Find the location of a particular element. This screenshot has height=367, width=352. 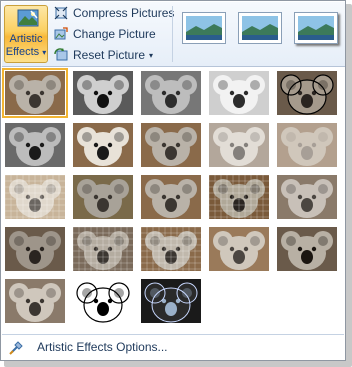

compress-pictures-button: Compress Pictures is located at coordinates (114, 13).